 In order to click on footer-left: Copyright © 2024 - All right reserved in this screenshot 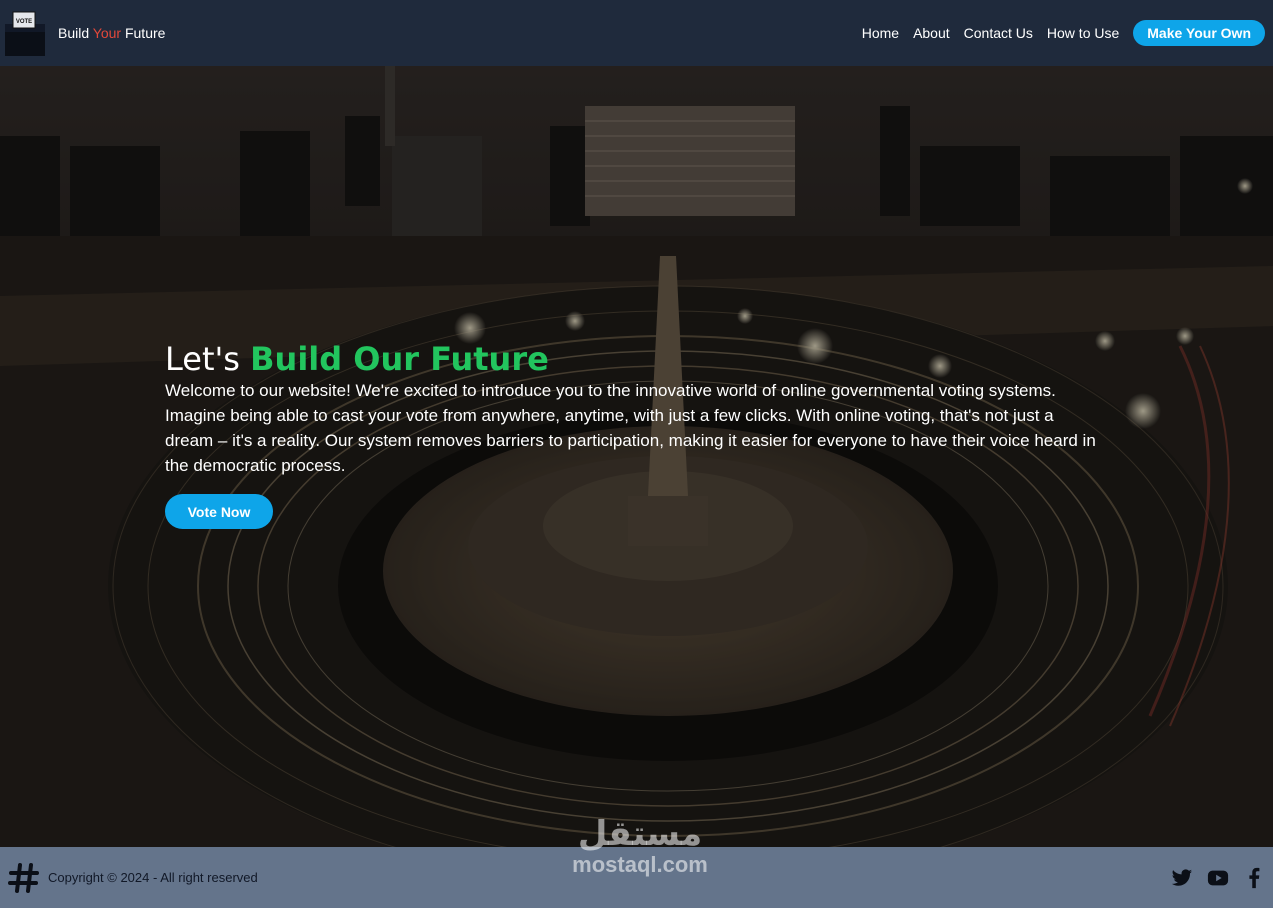, I will do `click(133, 878)`.